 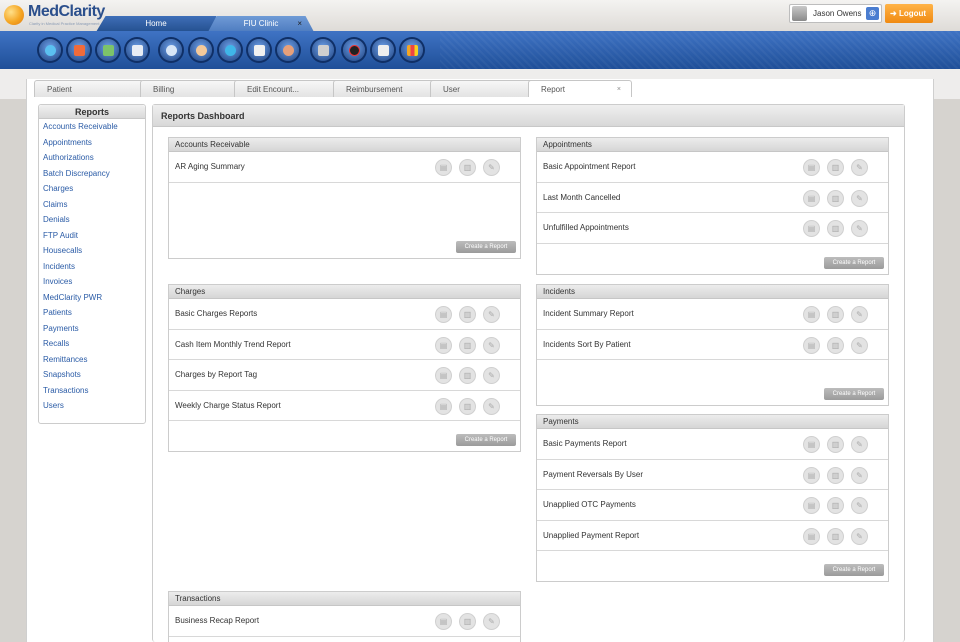 I want to click on report-row: Charges by Report Tag▤▥✎, so click(x=344, y=375).